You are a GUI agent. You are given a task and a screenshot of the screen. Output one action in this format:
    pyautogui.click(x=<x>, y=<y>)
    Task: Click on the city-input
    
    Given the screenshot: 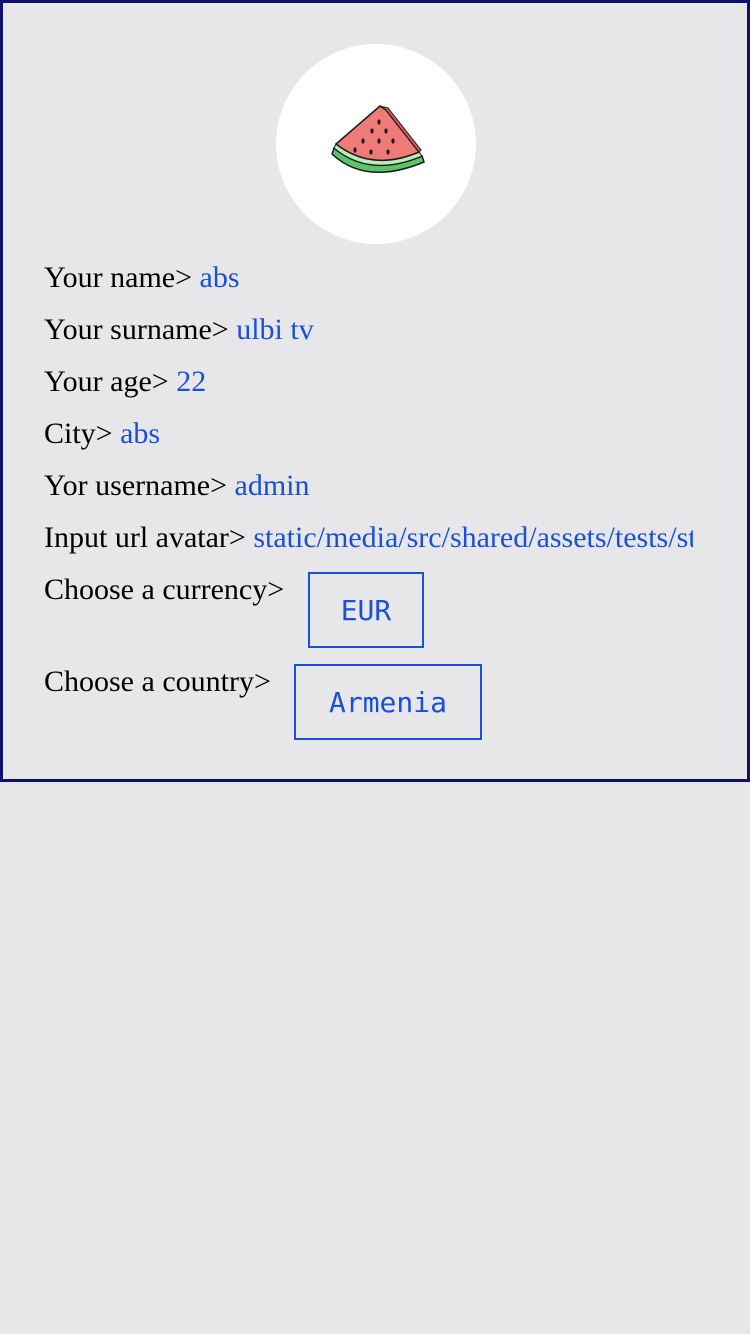 What is the action you would take?
    pyautogui.click(x=320, y=434)
    